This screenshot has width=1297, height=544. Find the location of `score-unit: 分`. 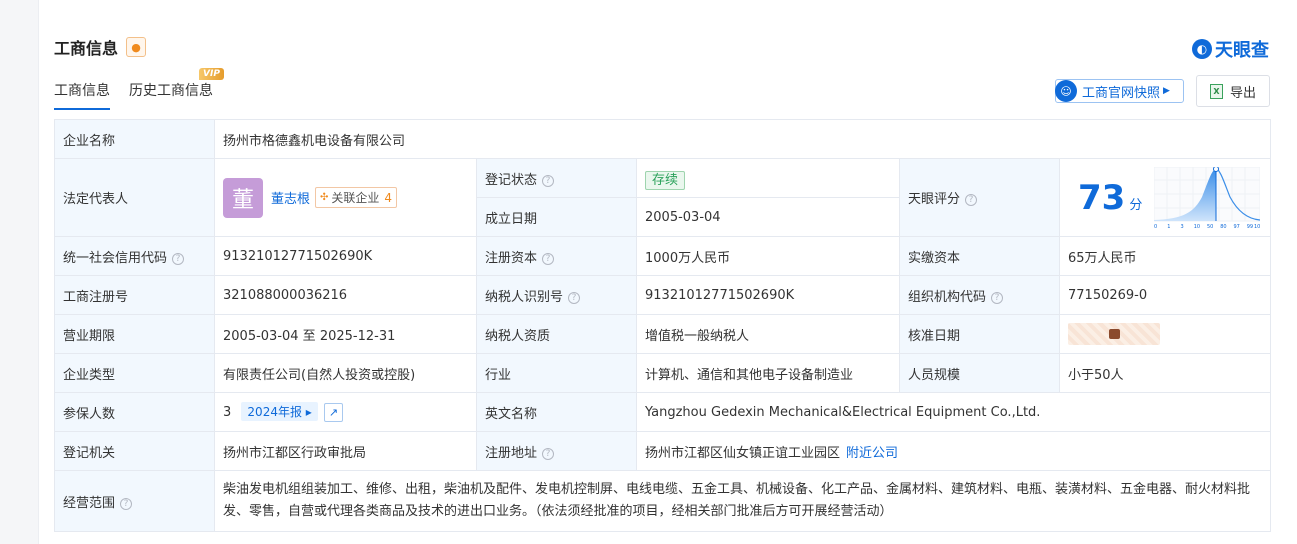

score-unit: 分 is located at coordinates (1136, 205).